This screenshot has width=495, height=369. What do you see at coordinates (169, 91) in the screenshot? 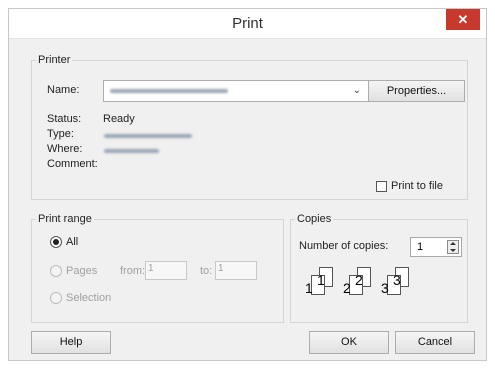
I see `printer-name-value` at bounding box center [169, 91].